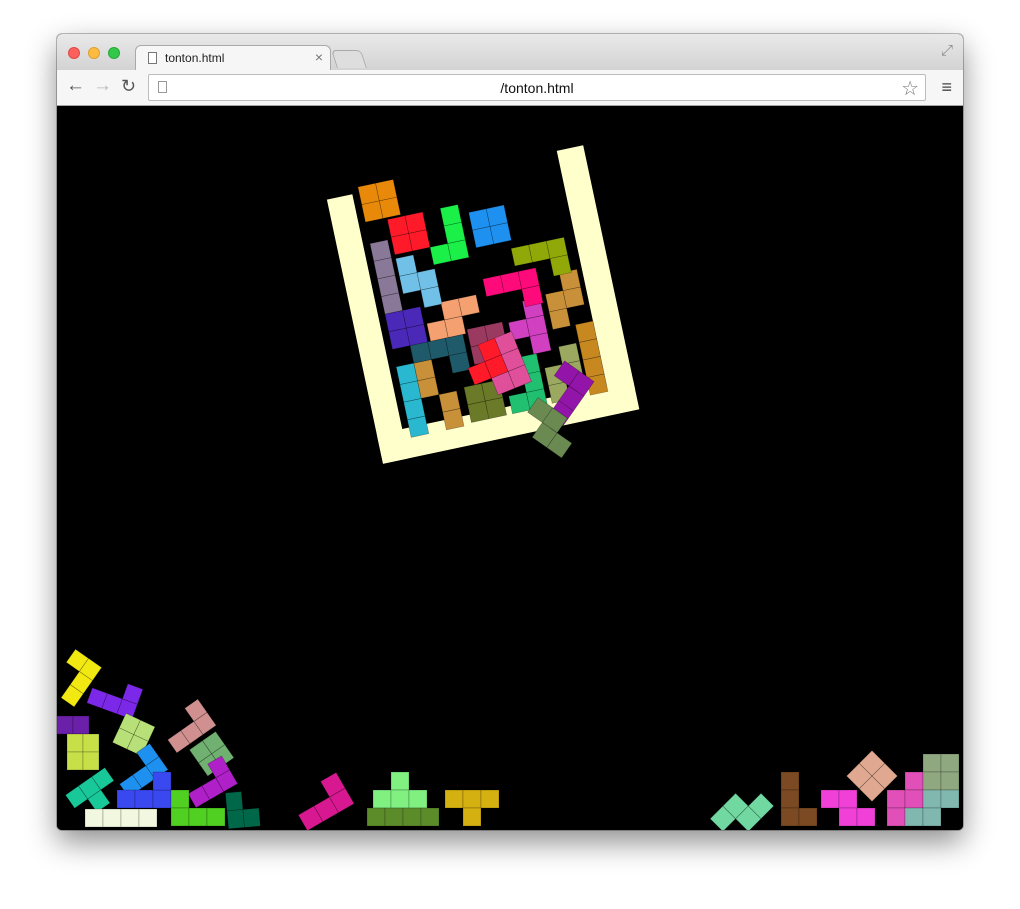  Describe the element at coordinates (94, 53) in the screenshot. I see `minimize-window-button` at that location.